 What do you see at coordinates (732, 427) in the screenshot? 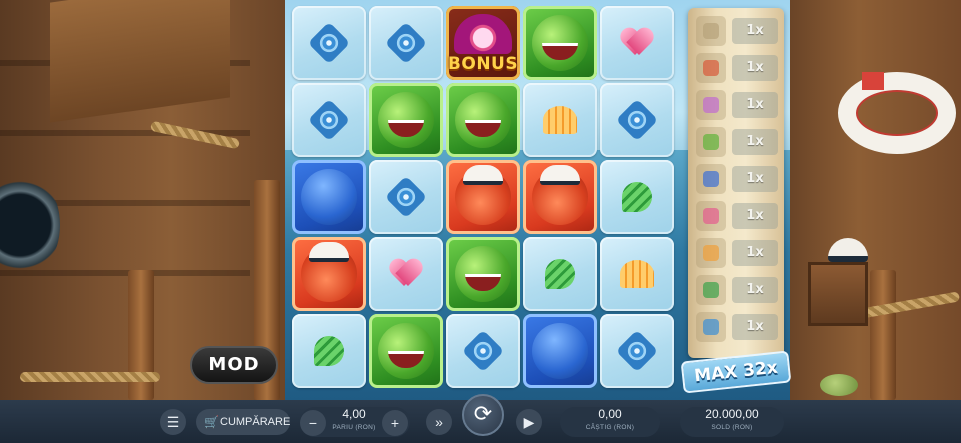
I see `balance-label: SOLD (RON)` at bounding box center [732, 427].